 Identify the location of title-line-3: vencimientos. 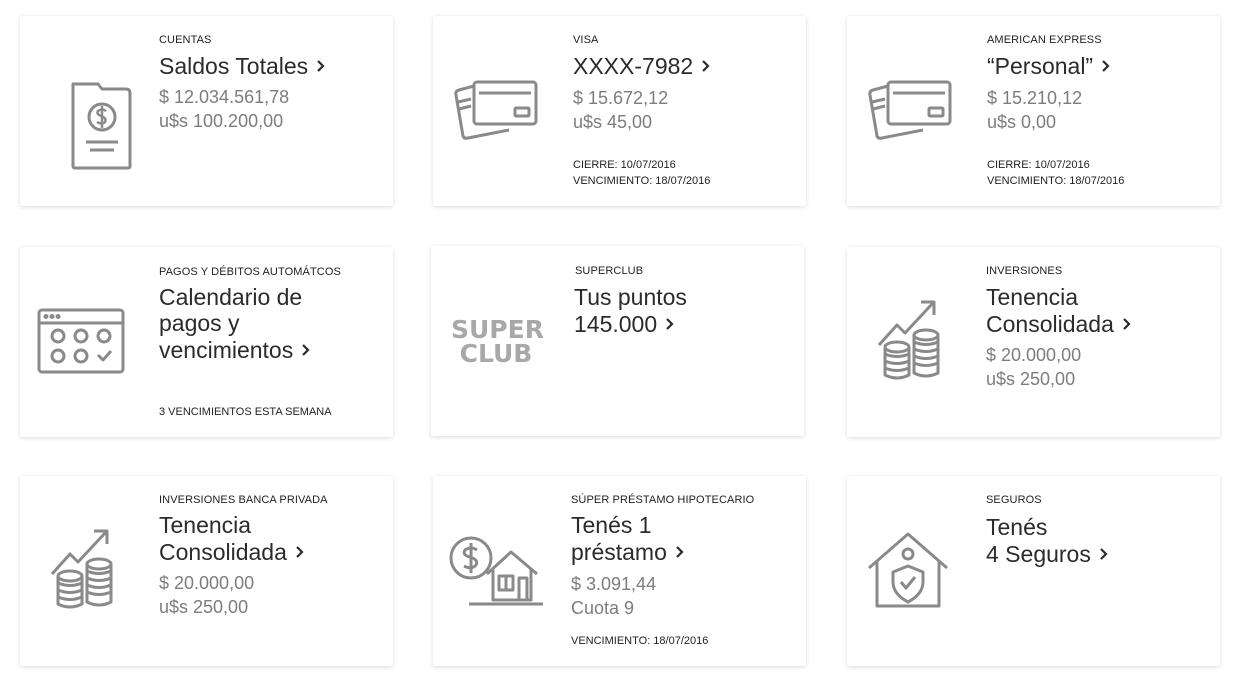
(226, 350).